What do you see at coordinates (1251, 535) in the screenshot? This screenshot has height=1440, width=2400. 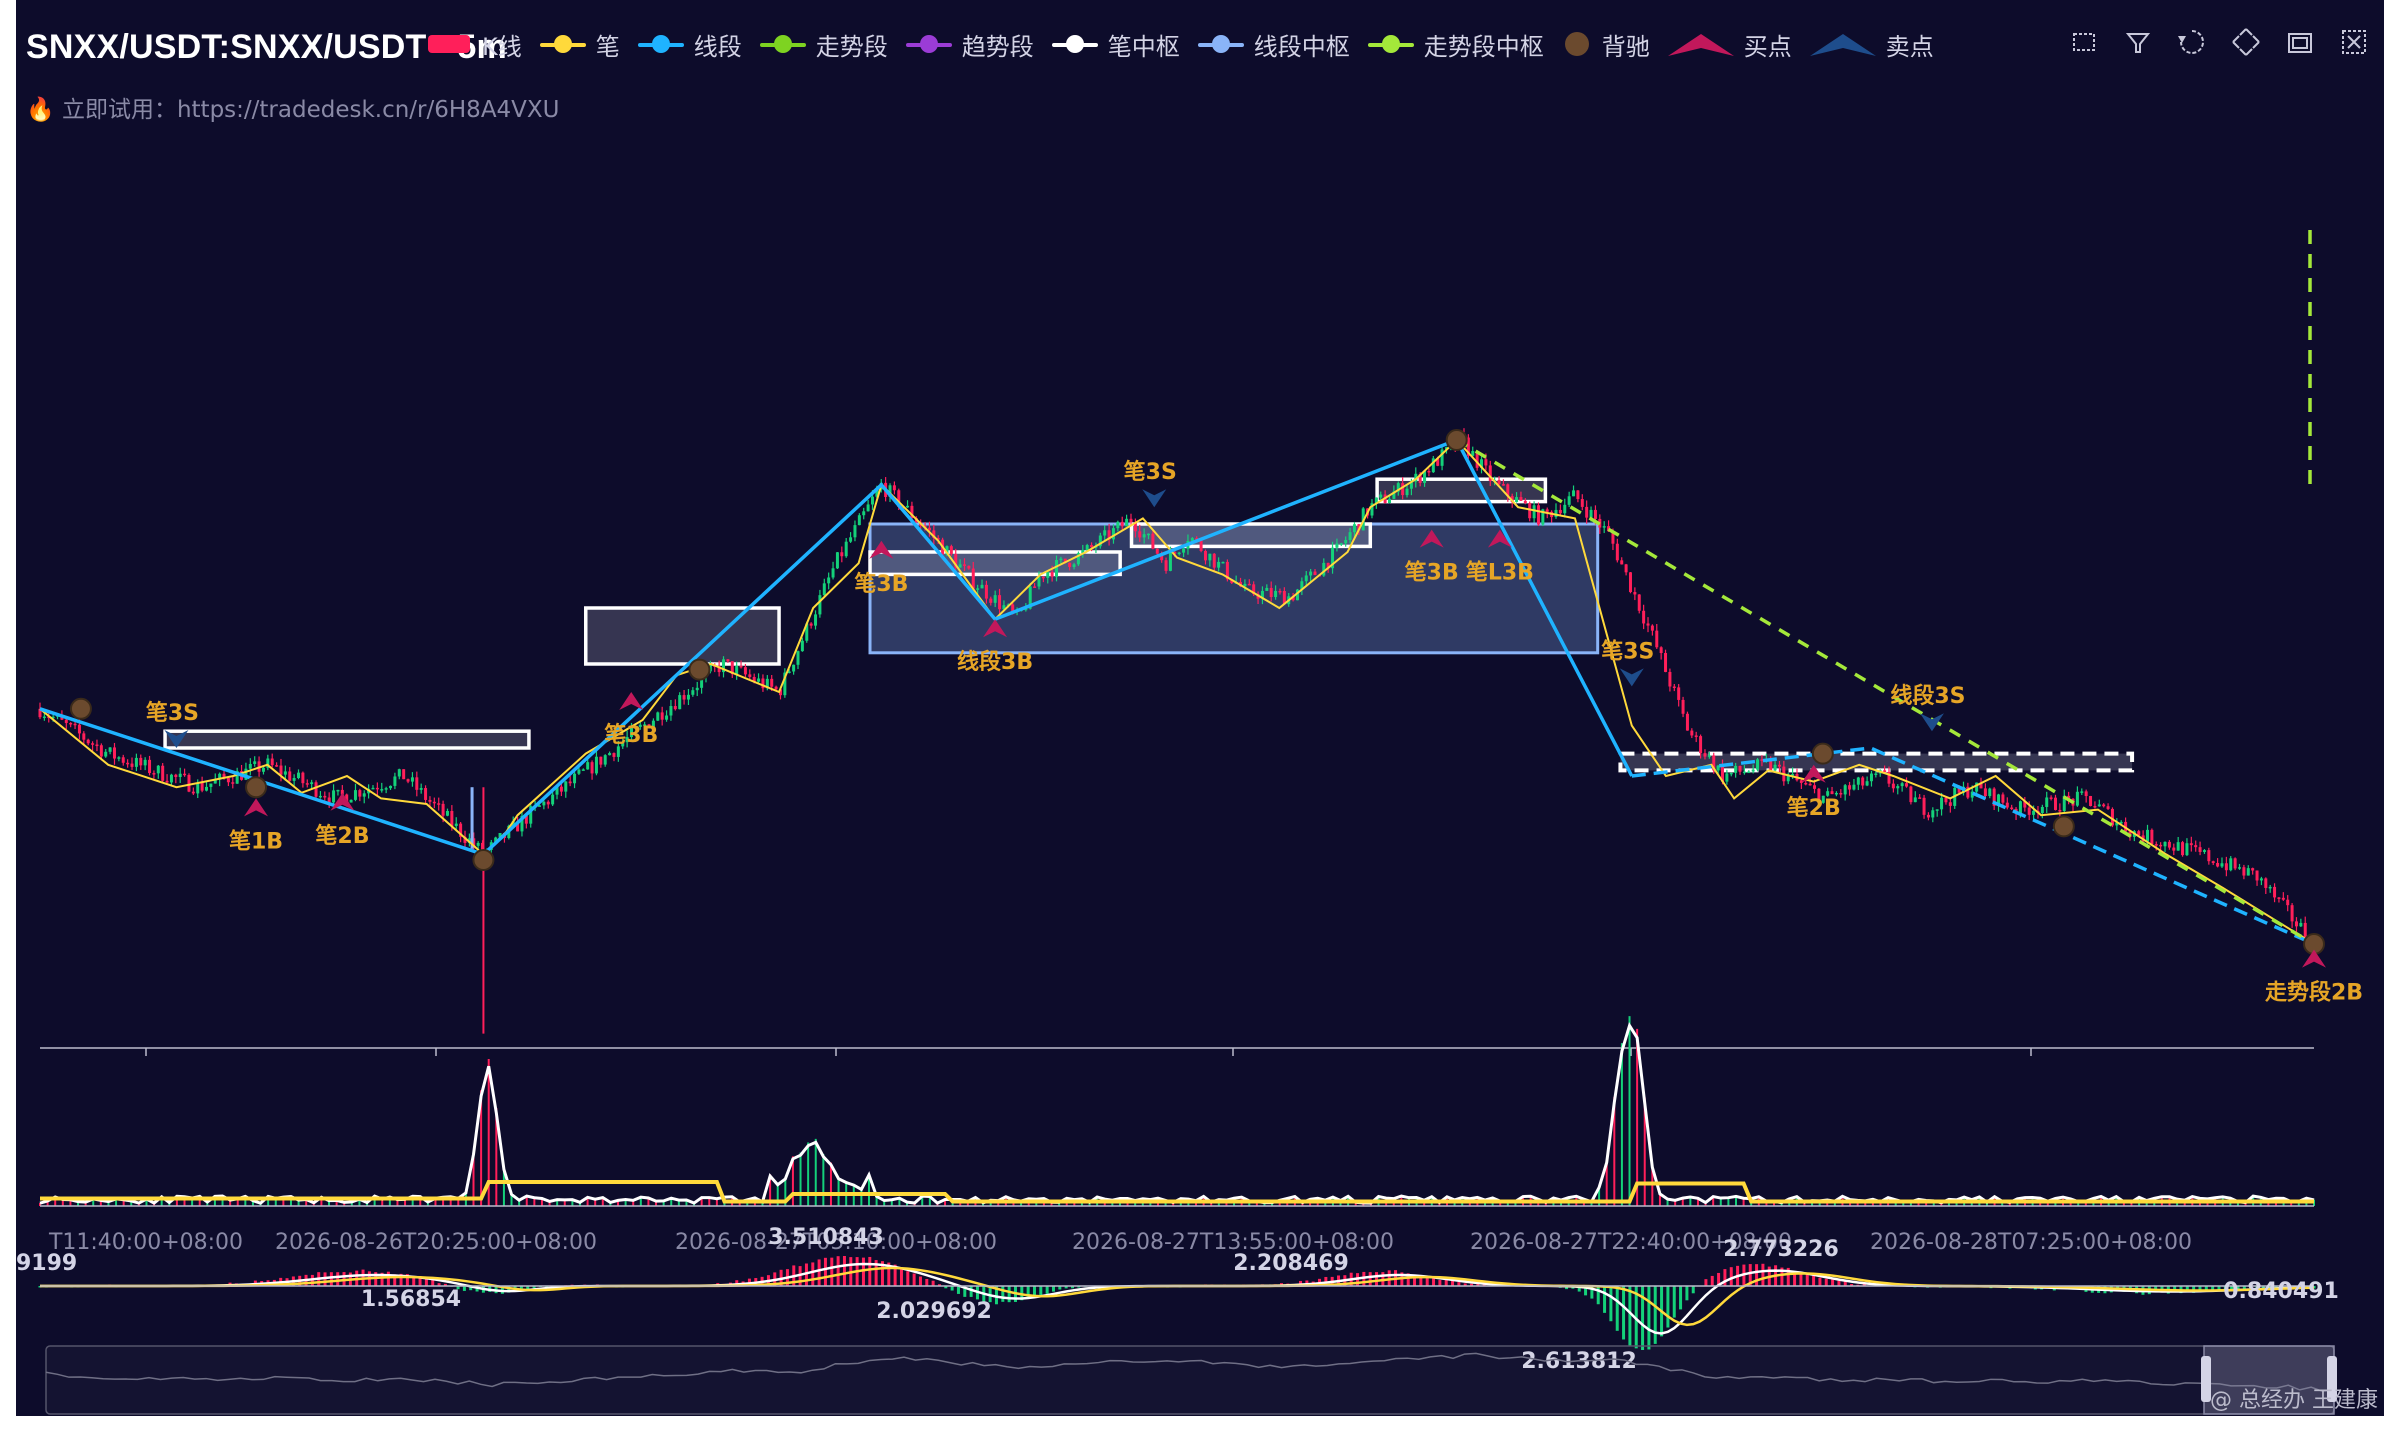 I see `bi-pivot-box` at bounding box center [1251, 535].